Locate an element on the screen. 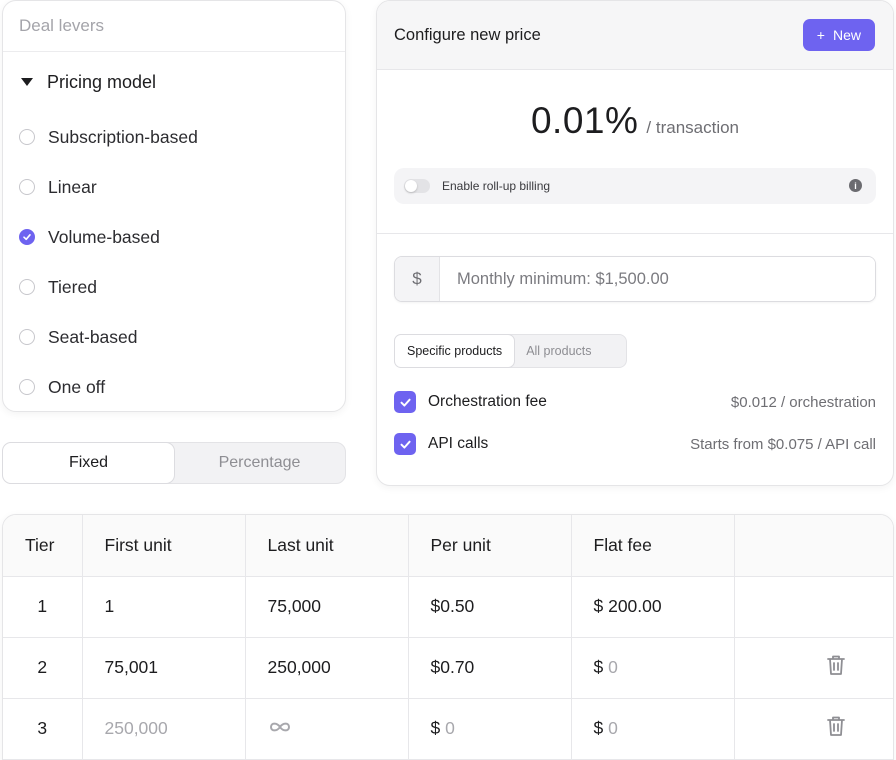 The width and height of the screenshot is (896, 760). product-row-orchestration: Orchestration fee $0.012 / orchestration is located at coordinates (635, 402).